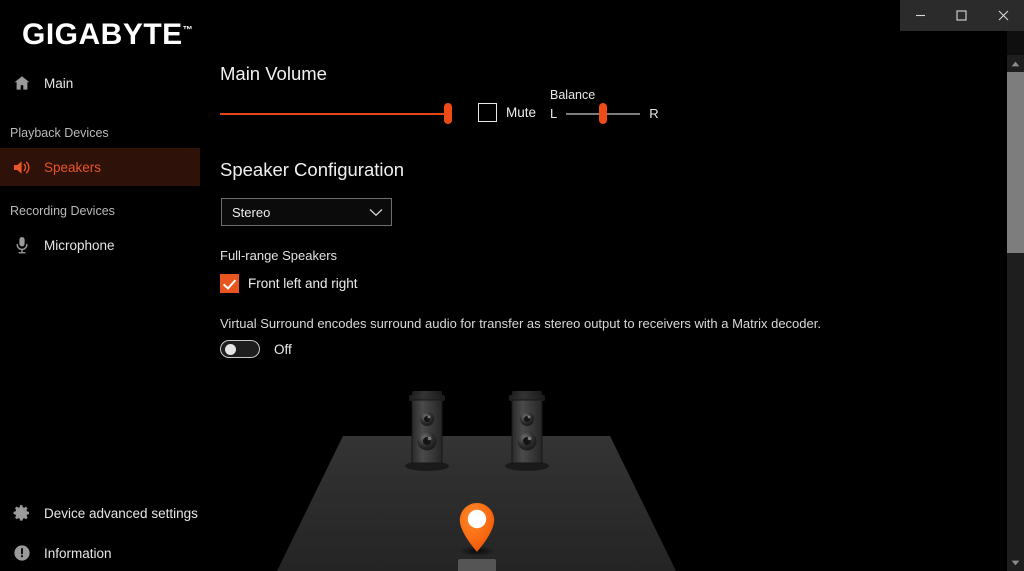  I want to click on front-left-right-checkbox, so click(229, 283).